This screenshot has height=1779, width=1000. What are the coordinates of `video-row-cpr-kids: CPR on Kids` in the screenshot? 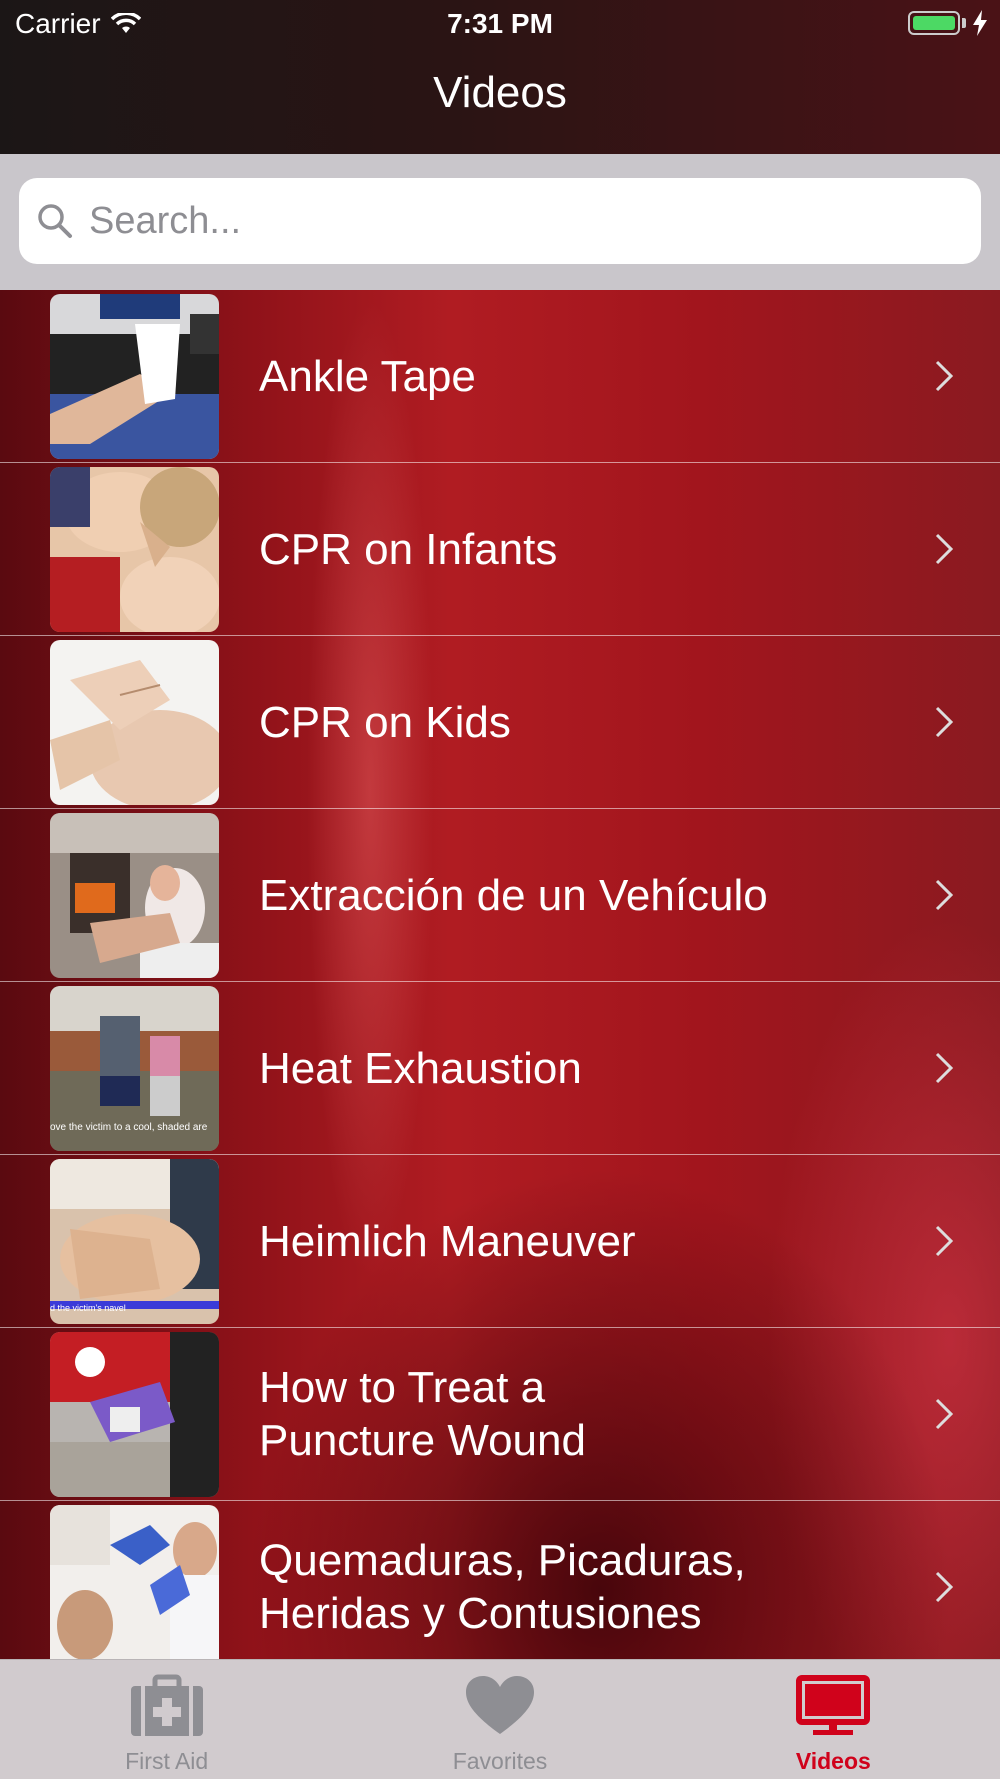 It's located at (500, 722).